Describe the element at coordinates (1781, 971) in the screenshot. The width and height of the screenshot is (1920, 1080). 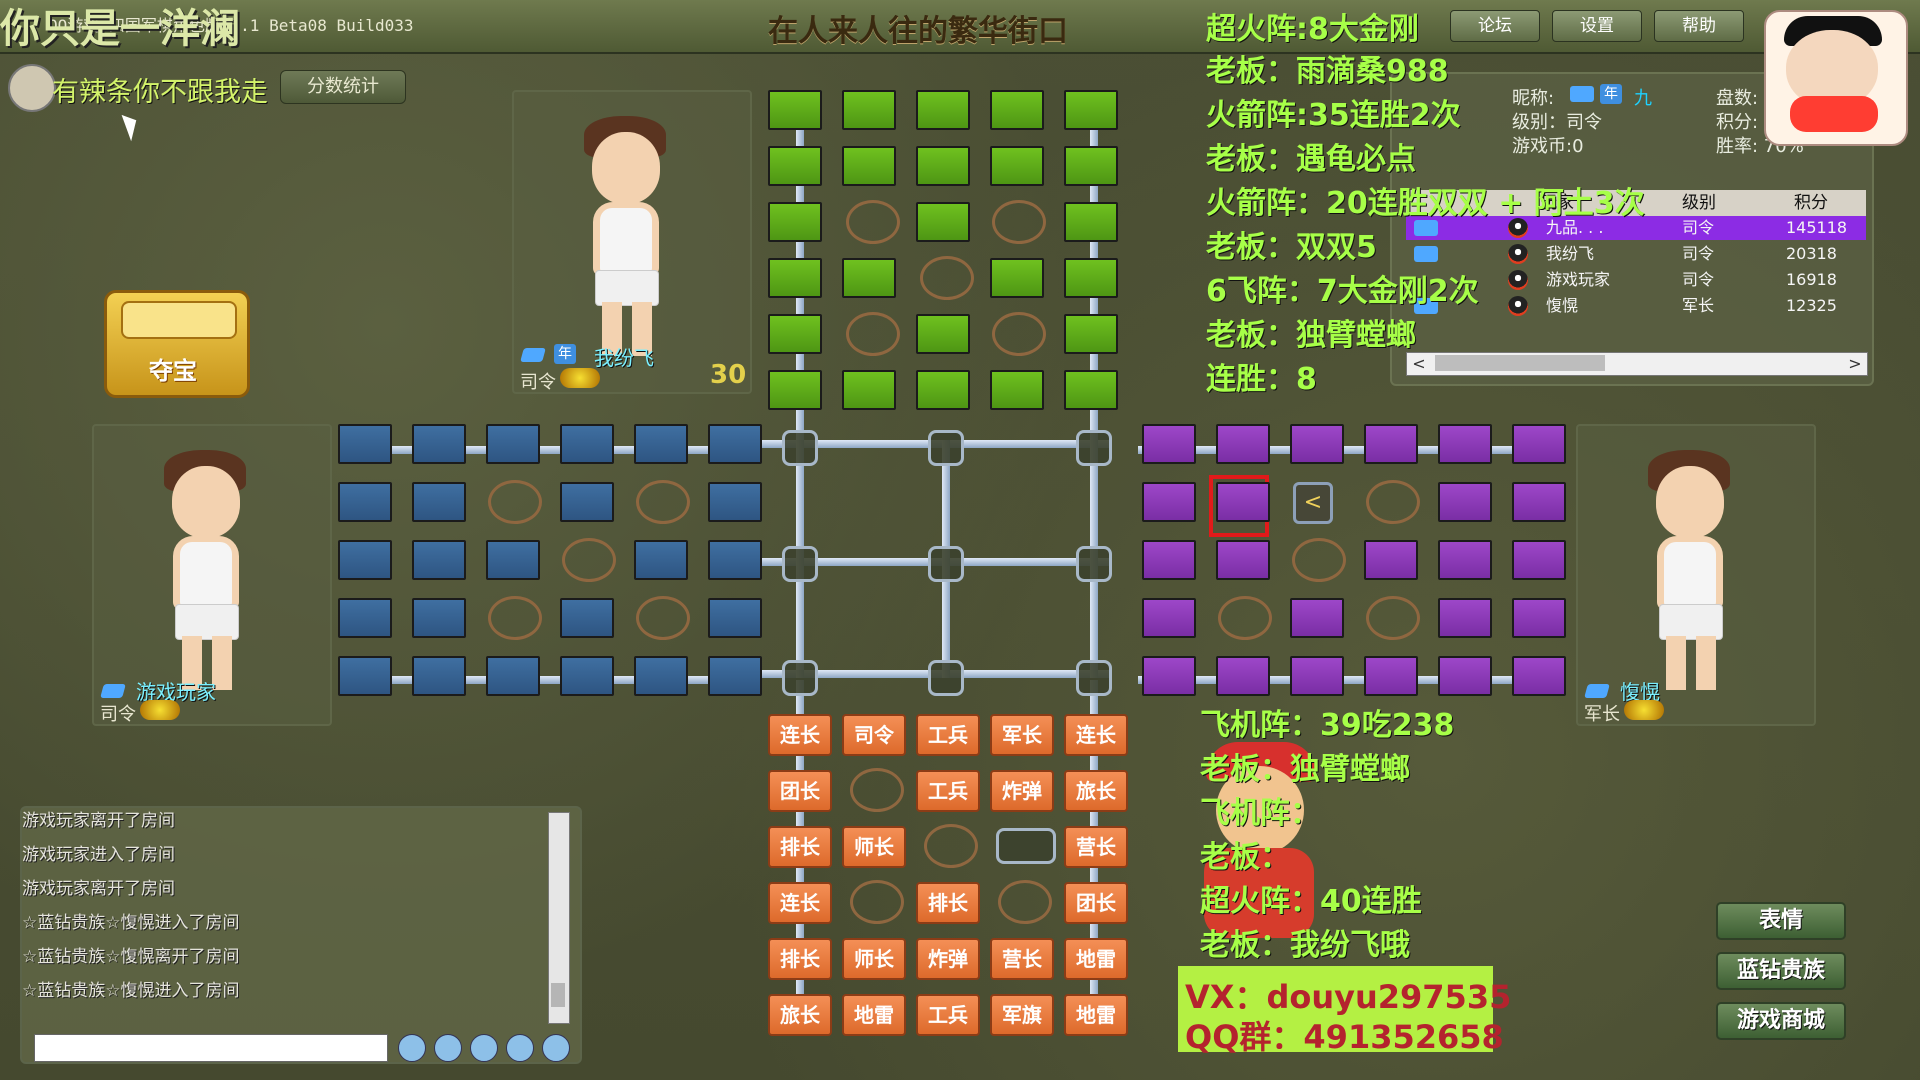
I see `blue-diamond-button: 蓝钻贵族` at that location.